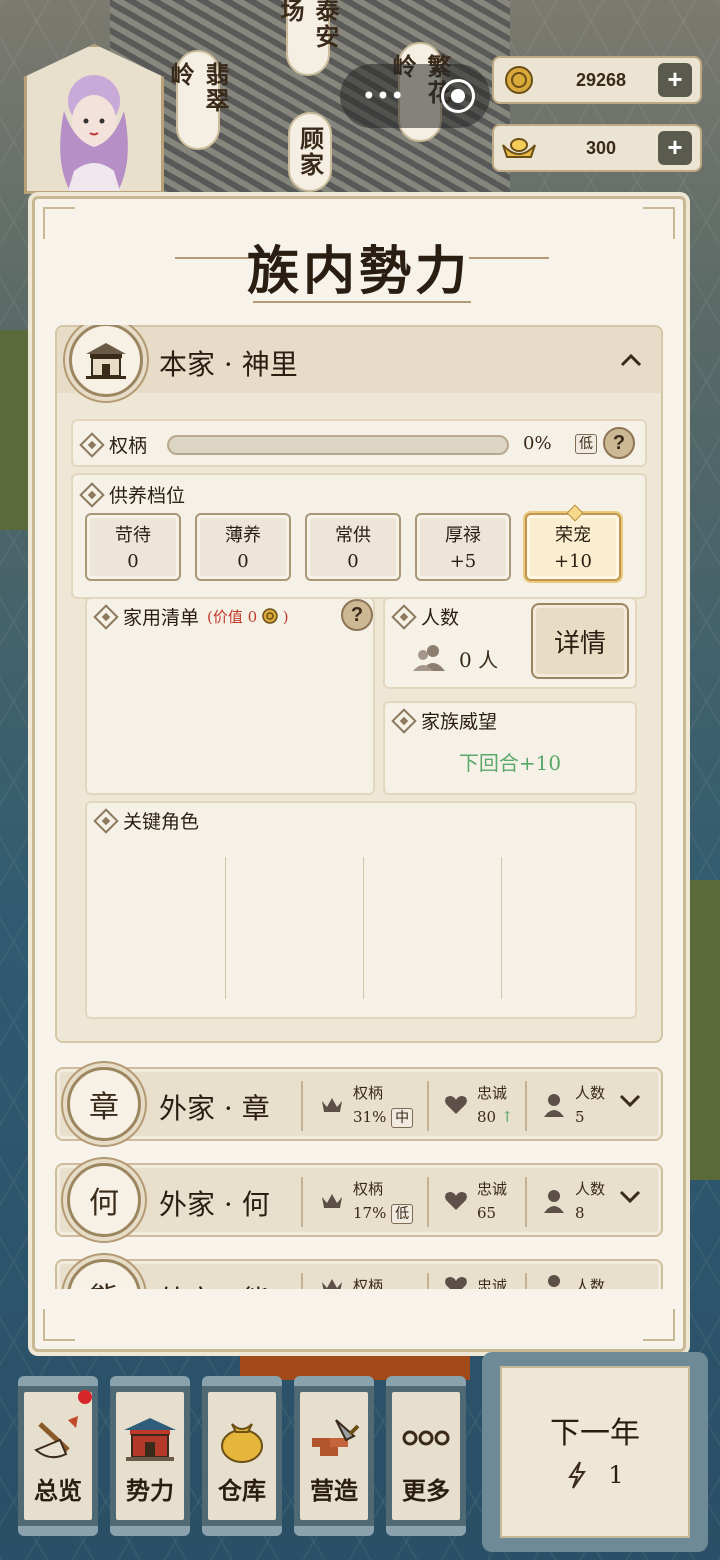 The height and width of the screenshot is (1560, 720). Describe the element at coordinates (425, 616) in the screenshot. I see `headcount-label: 人数` at that location.